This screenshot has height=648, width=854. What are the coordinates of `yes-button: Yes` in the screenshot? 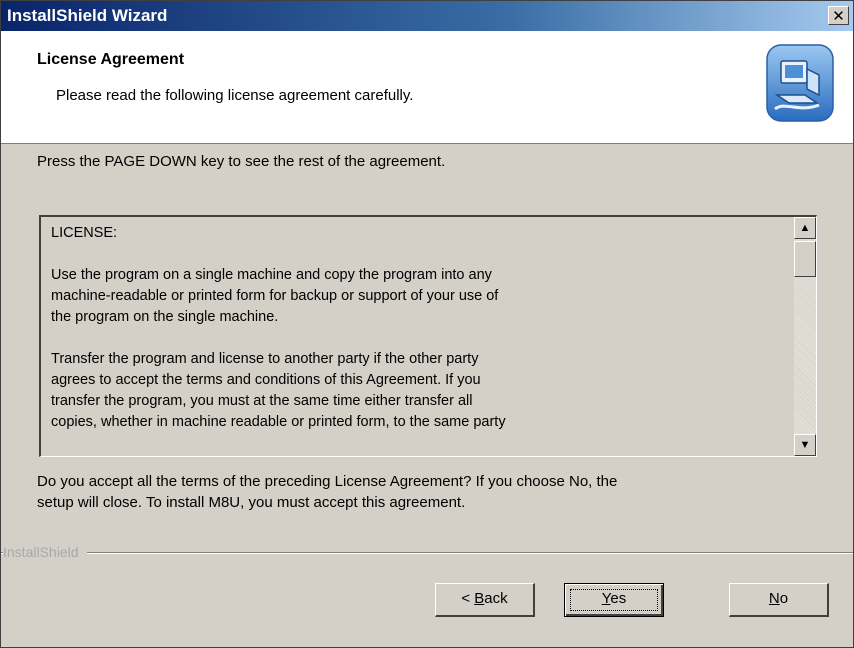 It's located at (614, 600).